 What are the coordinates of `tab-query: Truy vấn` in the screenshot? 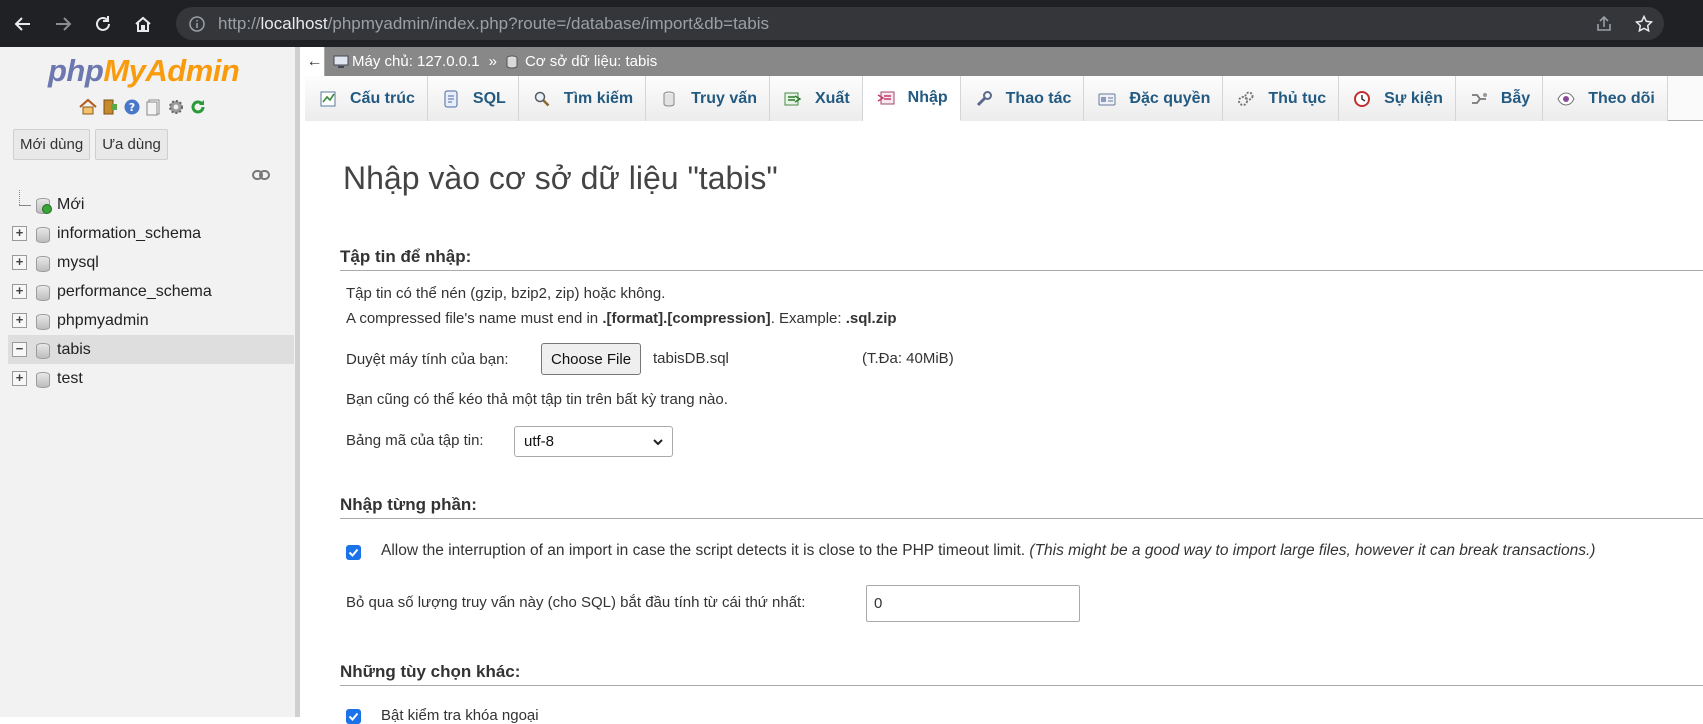 It's located at (708, 98).